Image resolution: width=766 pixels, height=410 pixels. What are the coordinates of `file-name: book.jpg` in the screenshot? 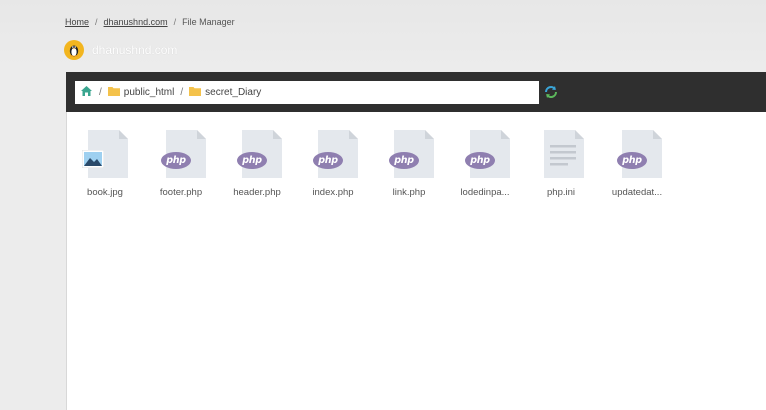 It's located at (105, 192).